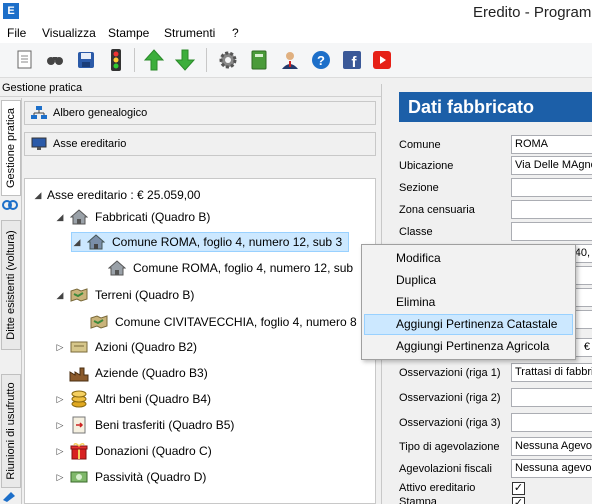 This screenshot has width=592, height=504. I want to click on tree-node-fabbricati: ◢ Fabbricati (Quadro B), so click(132, 217).